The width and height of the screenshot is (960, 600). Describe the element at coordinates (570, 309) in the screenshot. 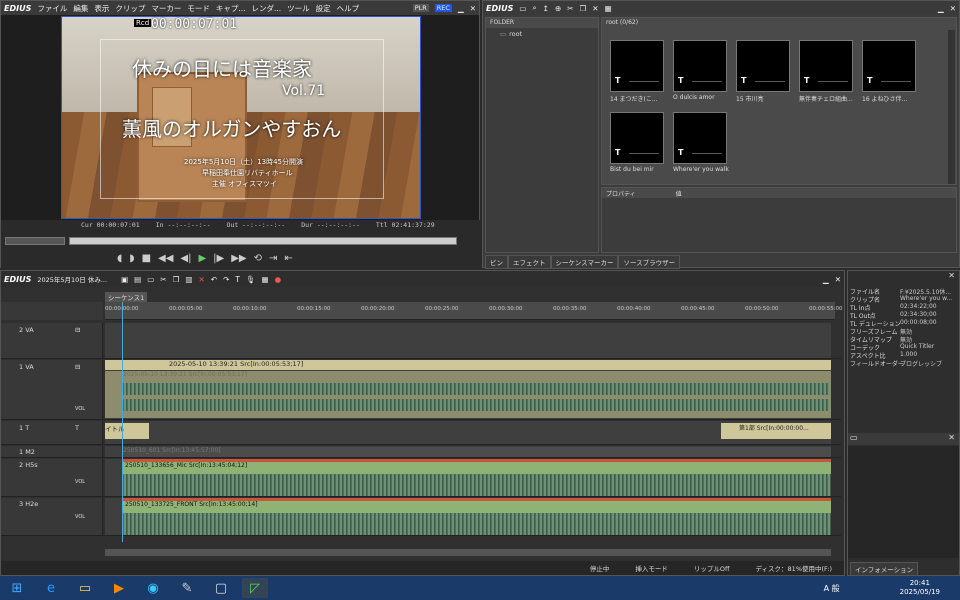

I see `ruler-tick-label: 00:00:35:00` at that location.